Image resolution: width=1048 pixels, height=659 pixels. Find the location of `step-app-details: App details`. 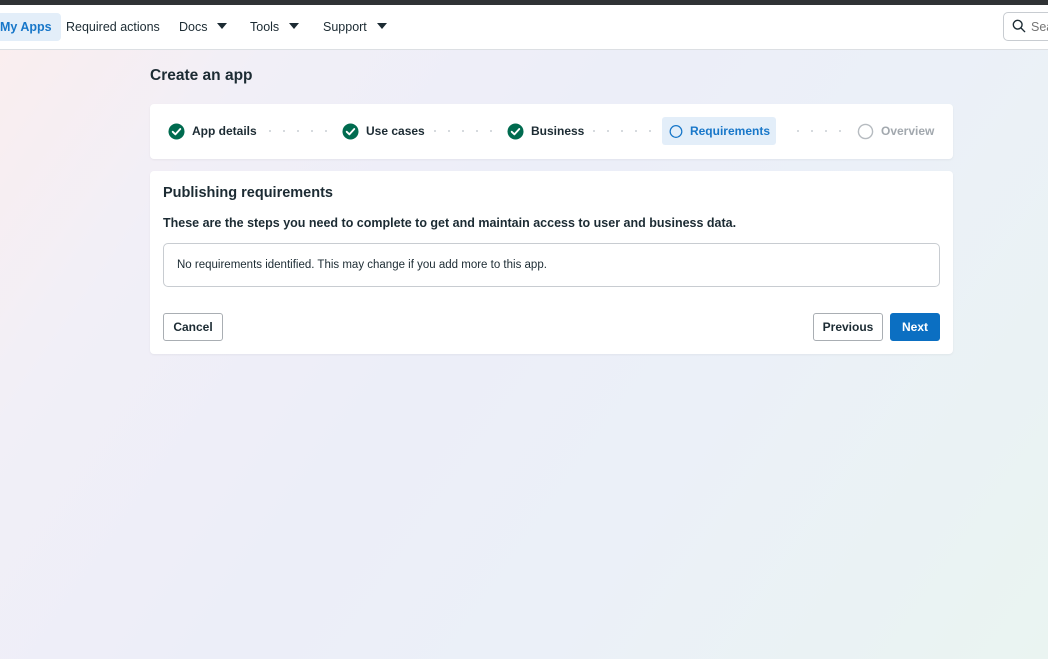

step-app-details: App details is located at coordinates (212, 131).